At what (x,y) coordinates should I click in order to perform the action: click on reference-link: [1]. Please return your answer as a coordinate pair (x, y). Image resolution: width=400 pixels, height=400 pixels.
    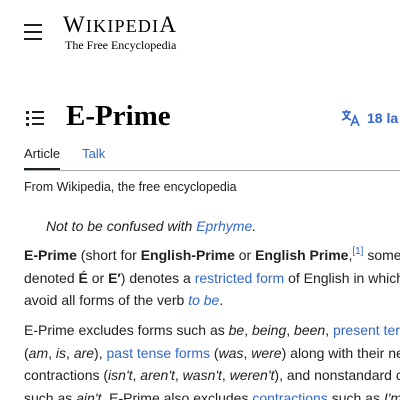
    Looking at the image, I should click on (357, 251).